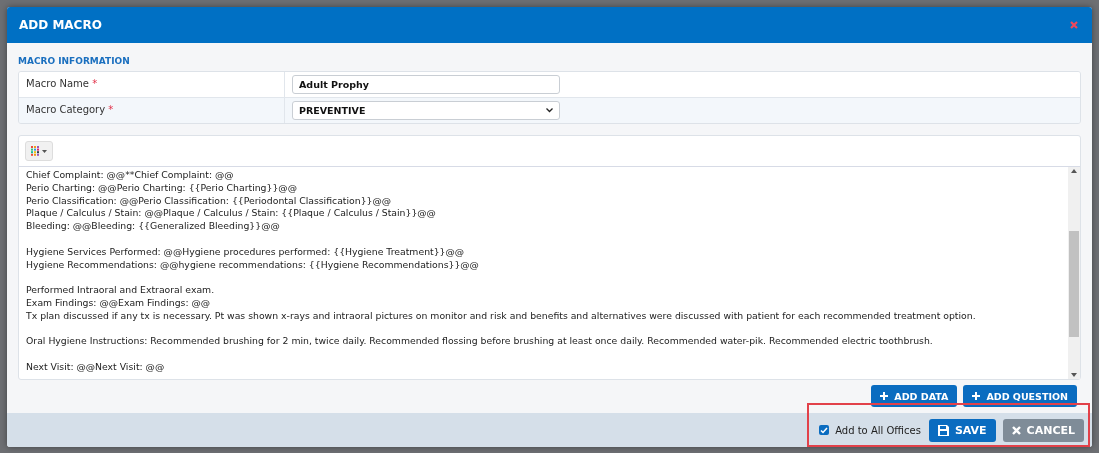  I want to click on checkbox-label: Add to All Offices, so click(878, 430).